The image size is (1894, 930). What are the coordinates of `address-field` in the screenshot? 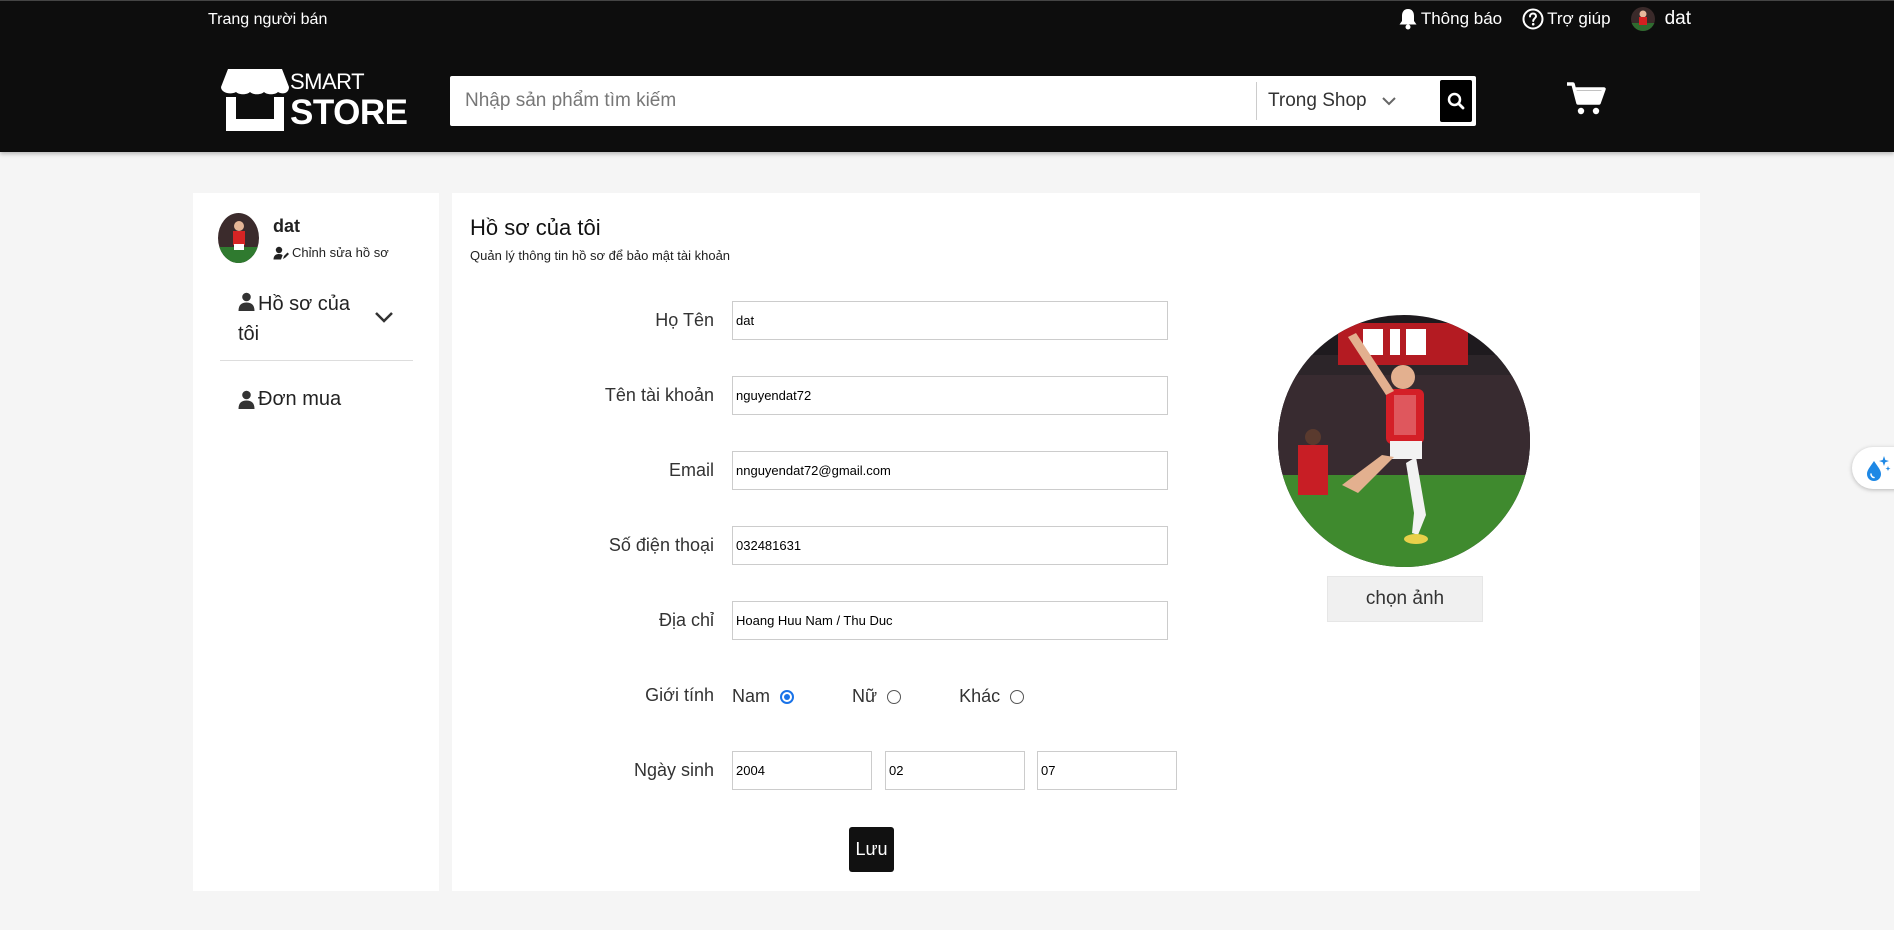 It's located at (950, 620).